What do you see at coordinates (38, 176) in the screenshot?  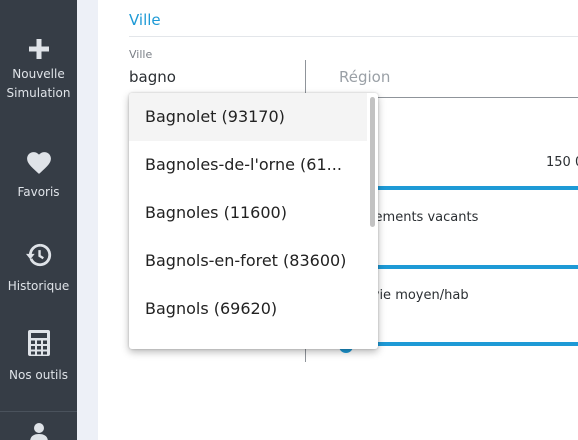 I see `sidebar-item-favoris: Favoris` at bounding box center [38, 176].